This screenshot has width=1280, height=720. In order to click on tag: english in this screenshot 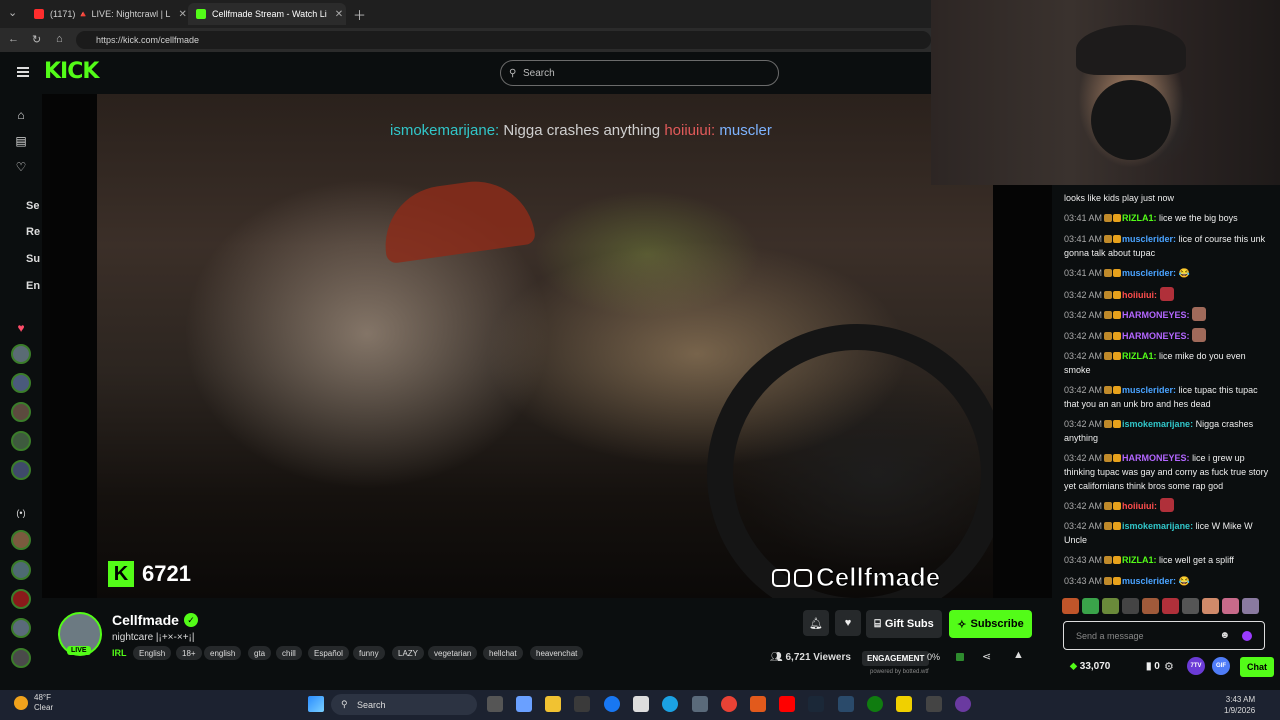, I will do `click(223, 653)`.